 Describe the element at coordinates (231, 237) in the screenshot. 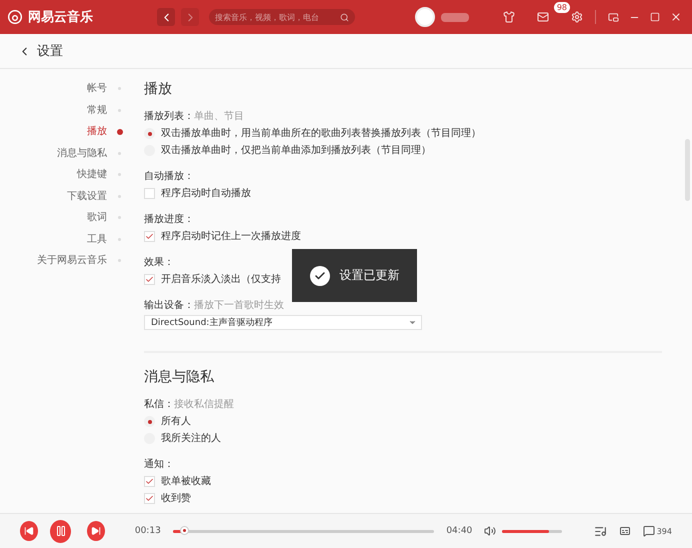

I see `option-label: 程序启动时记住上一次播放进度` at that location.